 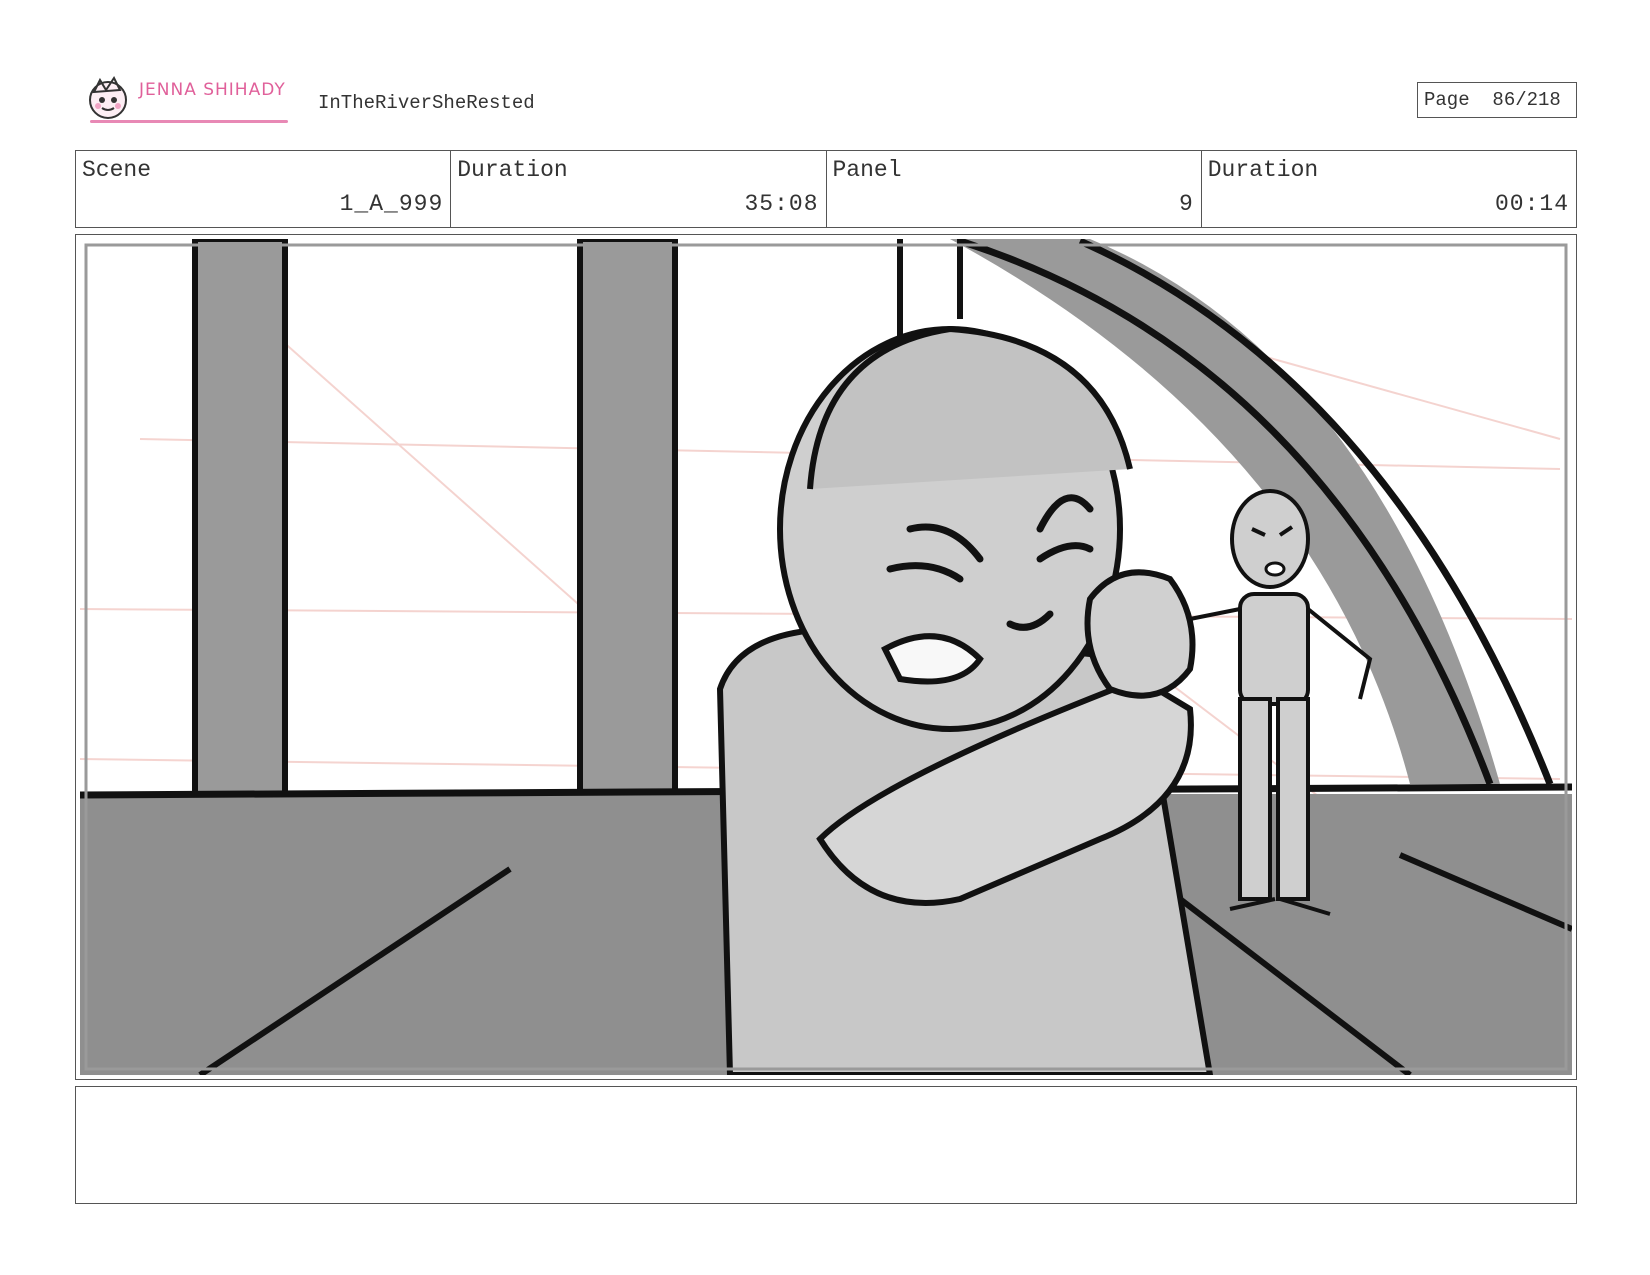 What do you see at coordinates (1014, 189) in the screenshot?
I see `panel-cell: Panel 9` at bounding box center [1014, 189].